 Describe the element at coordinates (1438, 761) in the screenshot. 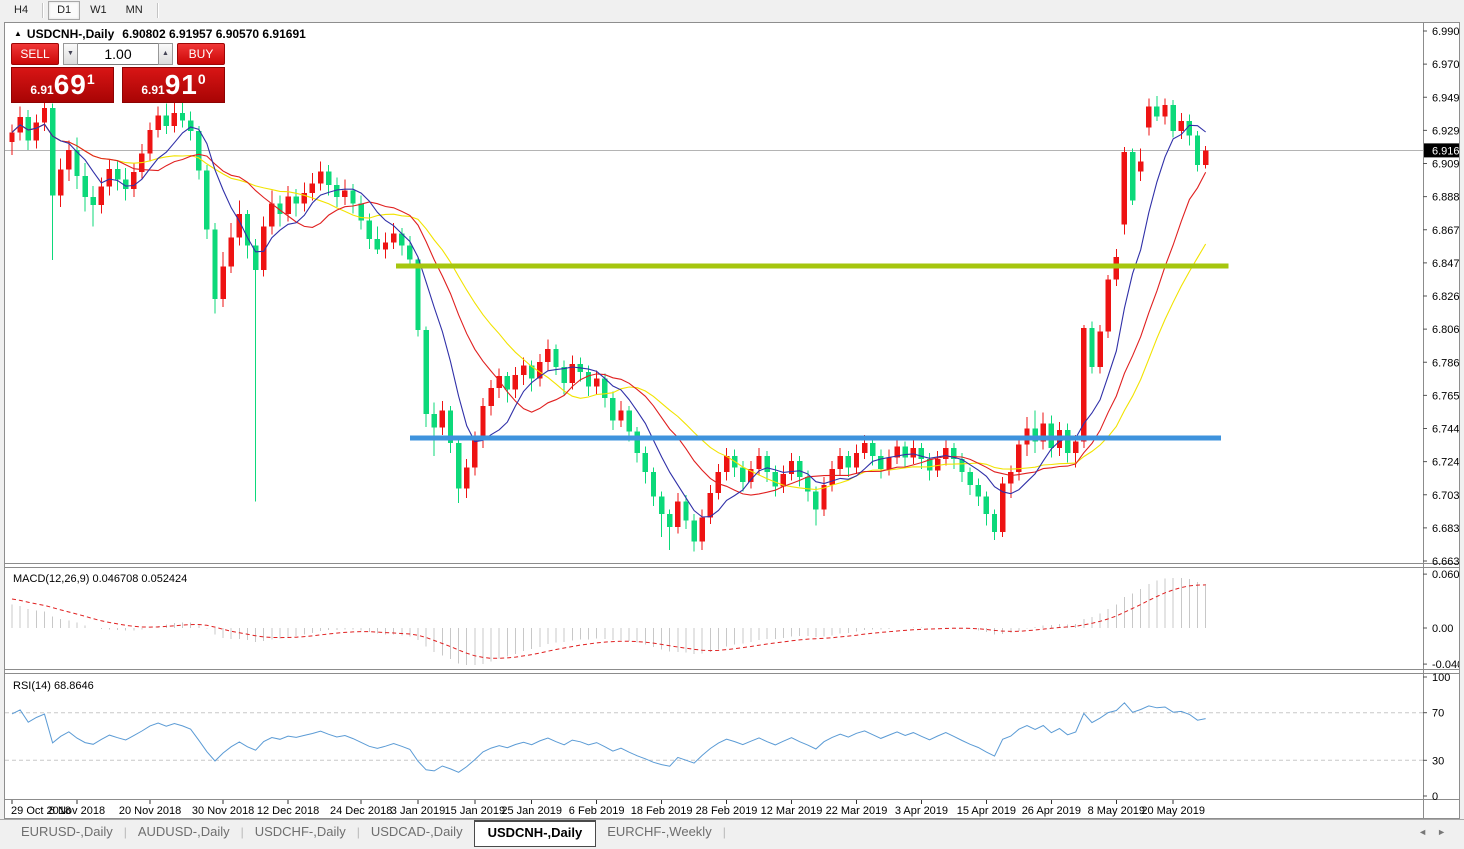

I see `rsi-axis-label: 30` at that location.